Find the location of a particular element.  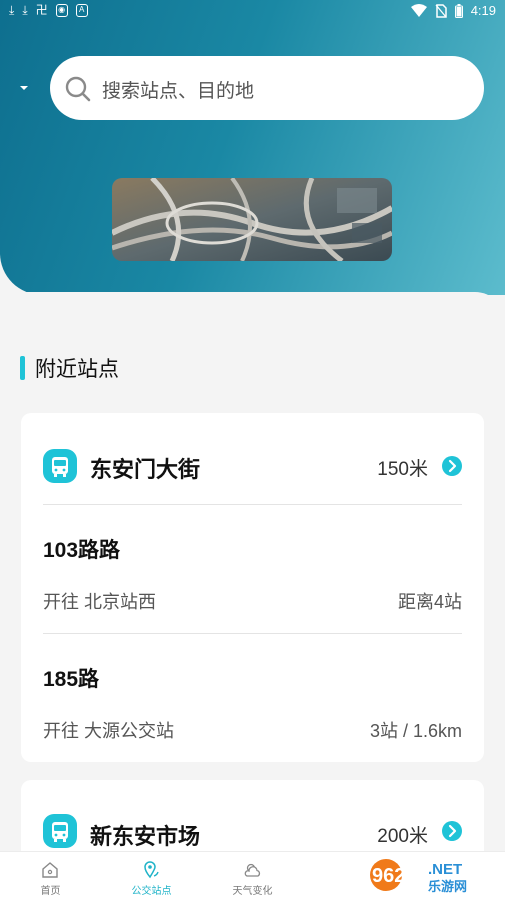

stop-distance: 200米 is located at coordinates (402, 836).